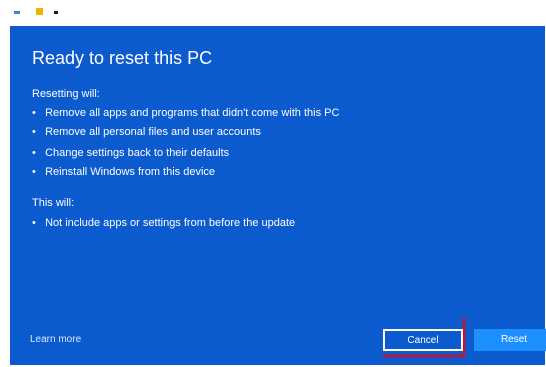  What do you see at coordinates (55, 340) in the screenshot?
I see `learn-more-link: Learn more` at bounding box center [55, 340].